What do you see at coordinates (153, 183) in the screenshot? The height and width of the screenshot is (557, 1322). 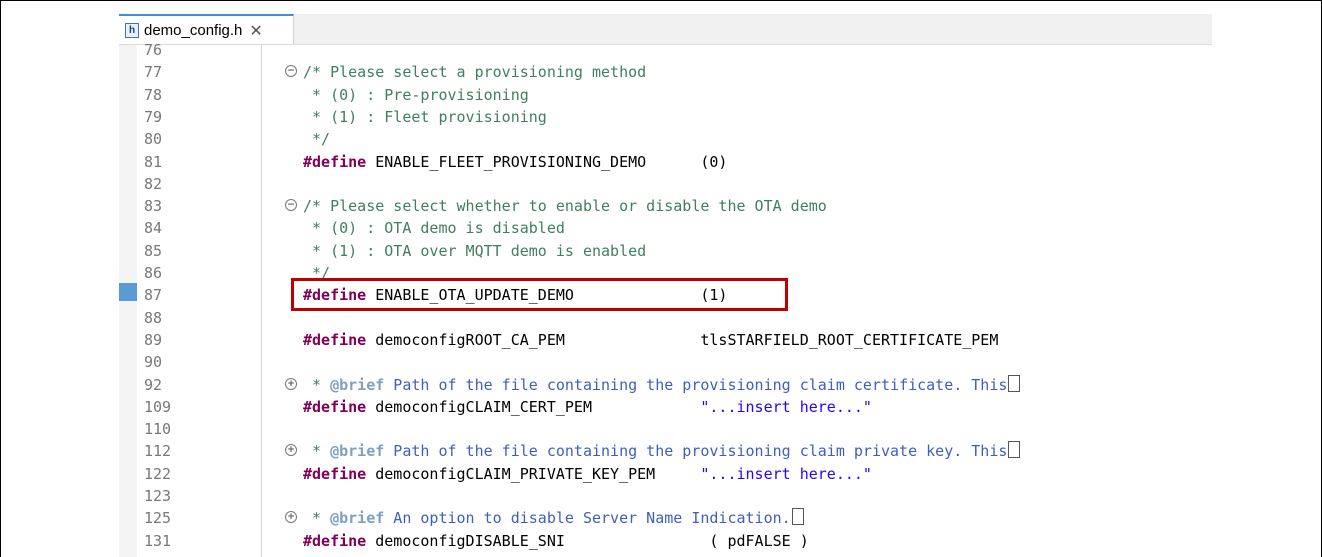 I see `line-number: 82` at bounding box center [153, 183].